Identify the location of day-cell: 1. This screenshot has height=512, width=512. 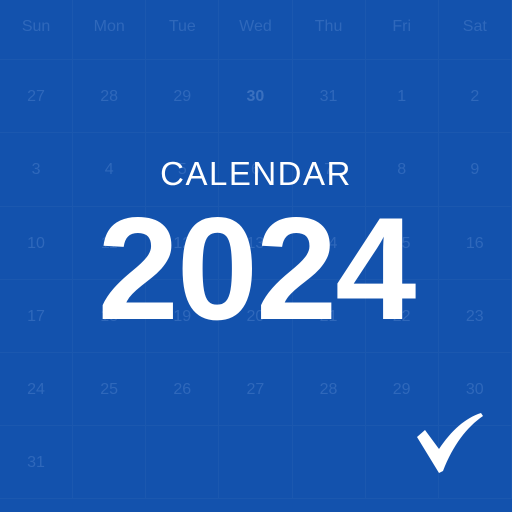
(402, 96).